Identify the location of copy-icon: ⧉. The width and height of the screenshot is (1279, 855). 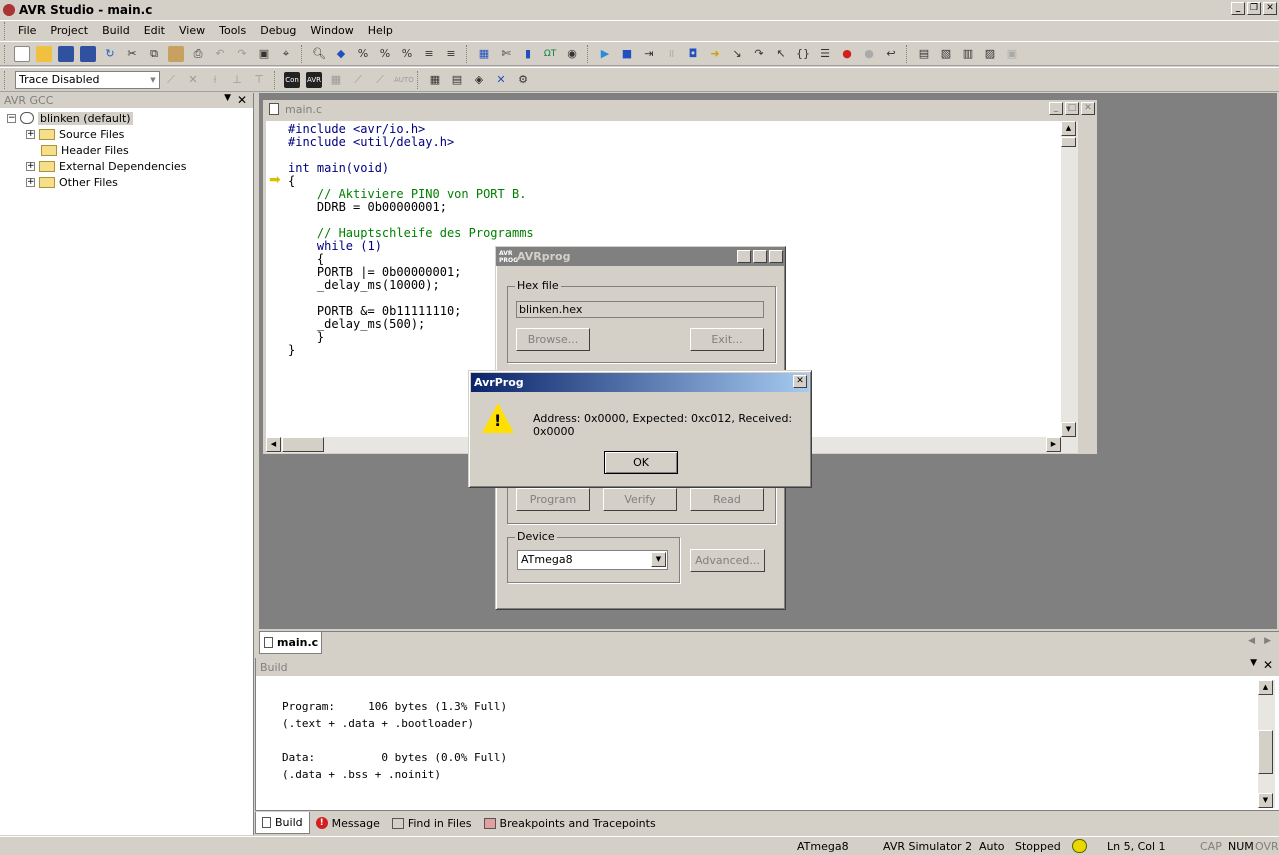
(154, 54).